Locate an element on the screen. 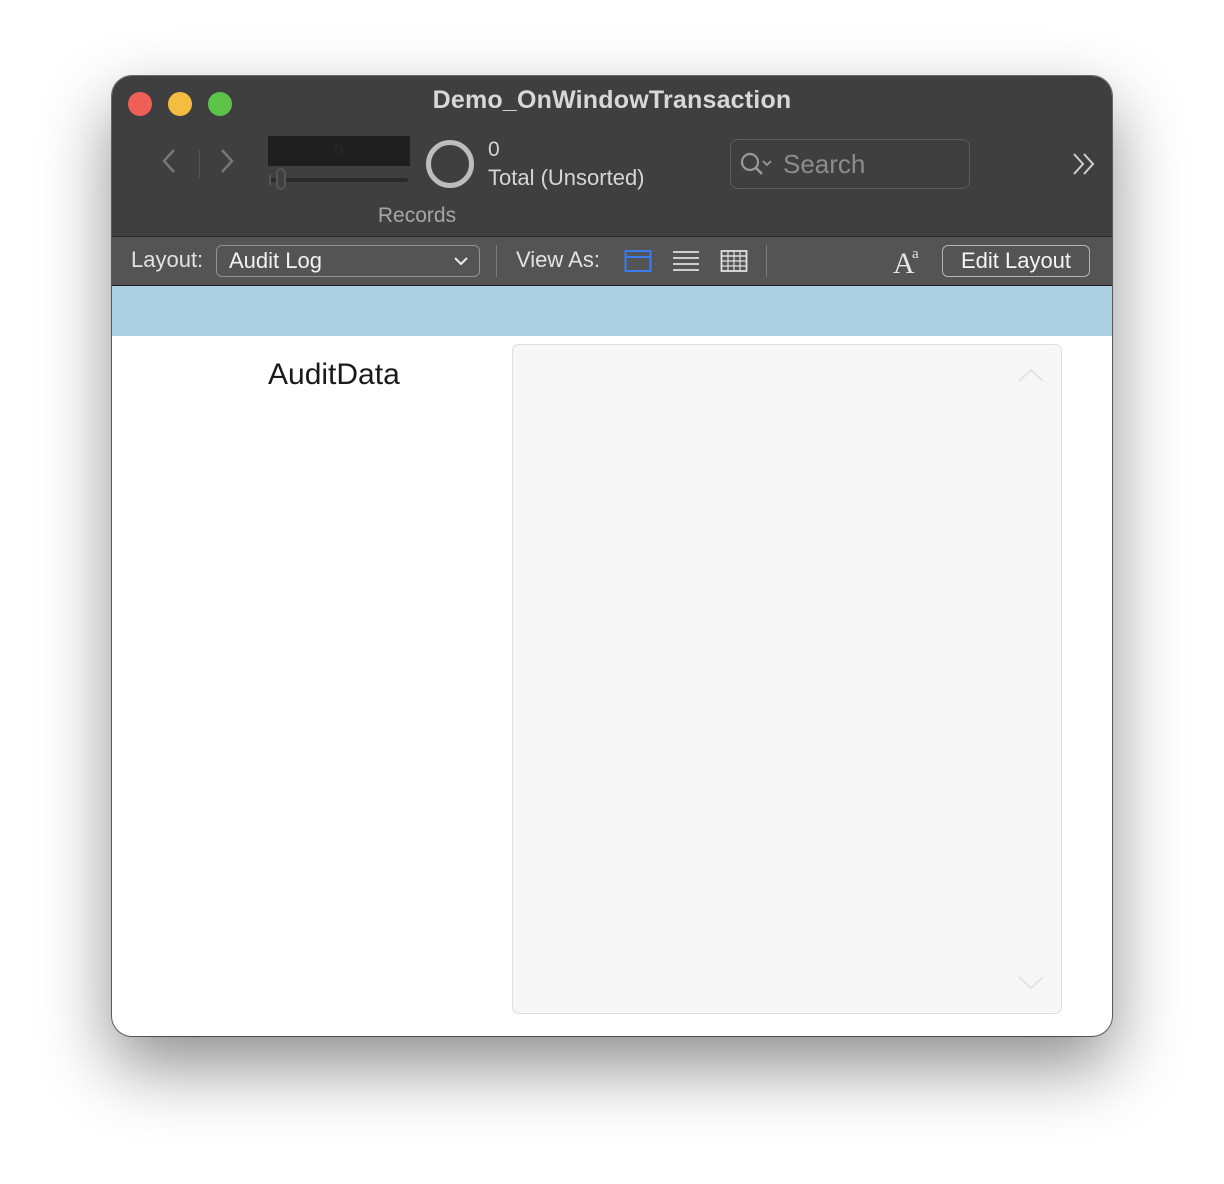 Image resolution: width=1224 pixels, height=1184 pixels. quick-find-search-box is located at coordinates (850, 164).